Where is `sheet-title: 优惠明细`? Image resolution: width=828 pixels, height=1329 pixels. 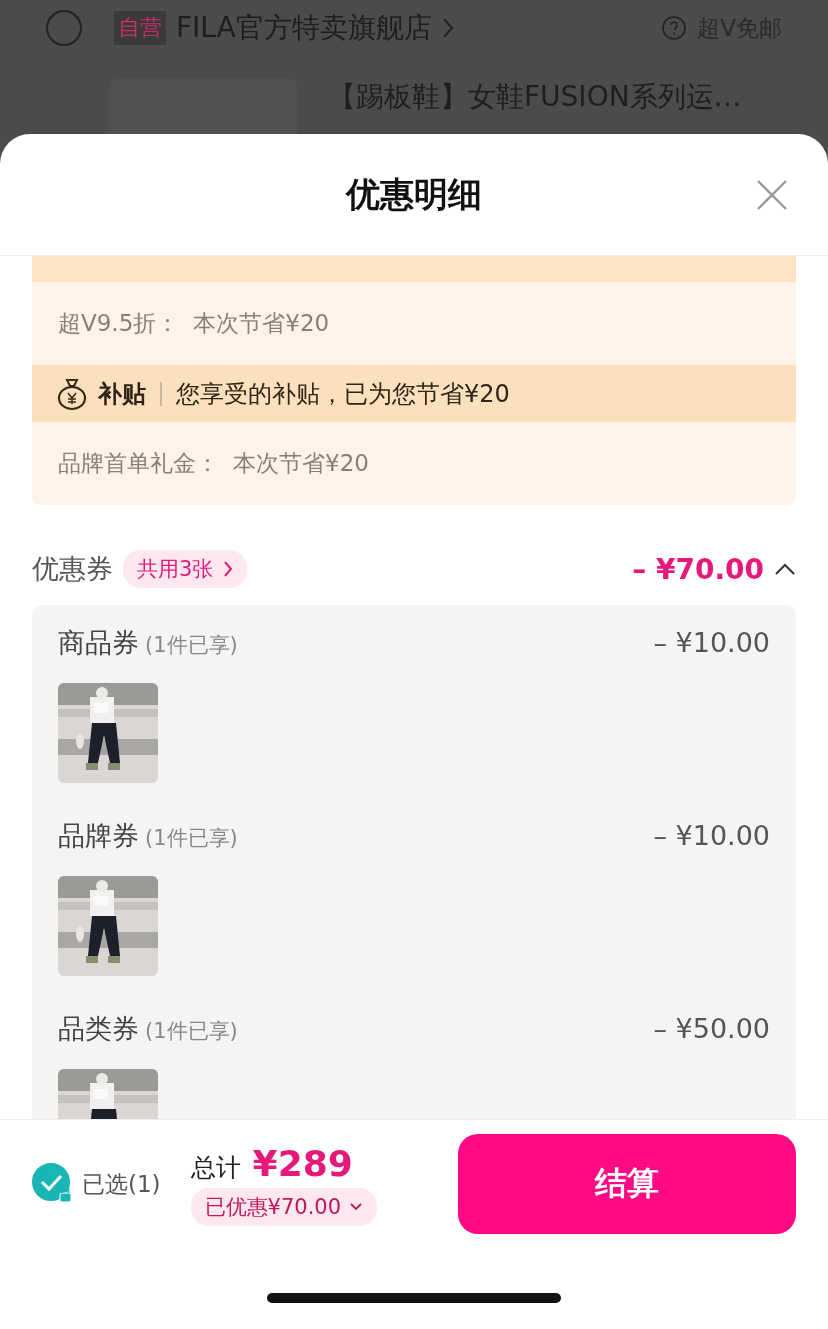 sheet-title: 优惠明细 is located at coordinates (414, 194).